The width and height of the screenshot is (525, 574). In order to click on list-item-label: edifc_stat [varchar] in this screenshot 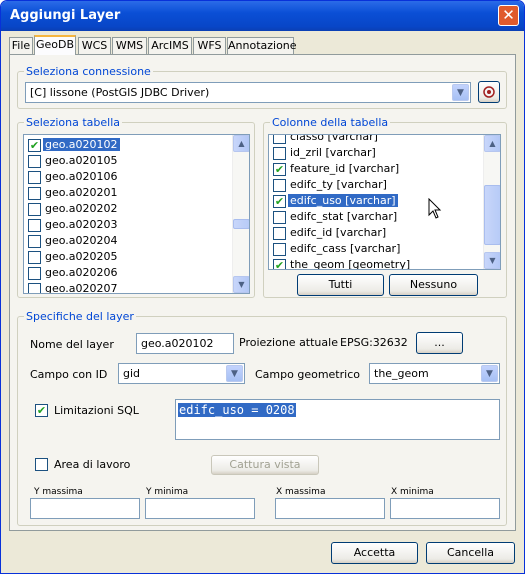, I will do `click(344, 216)`.